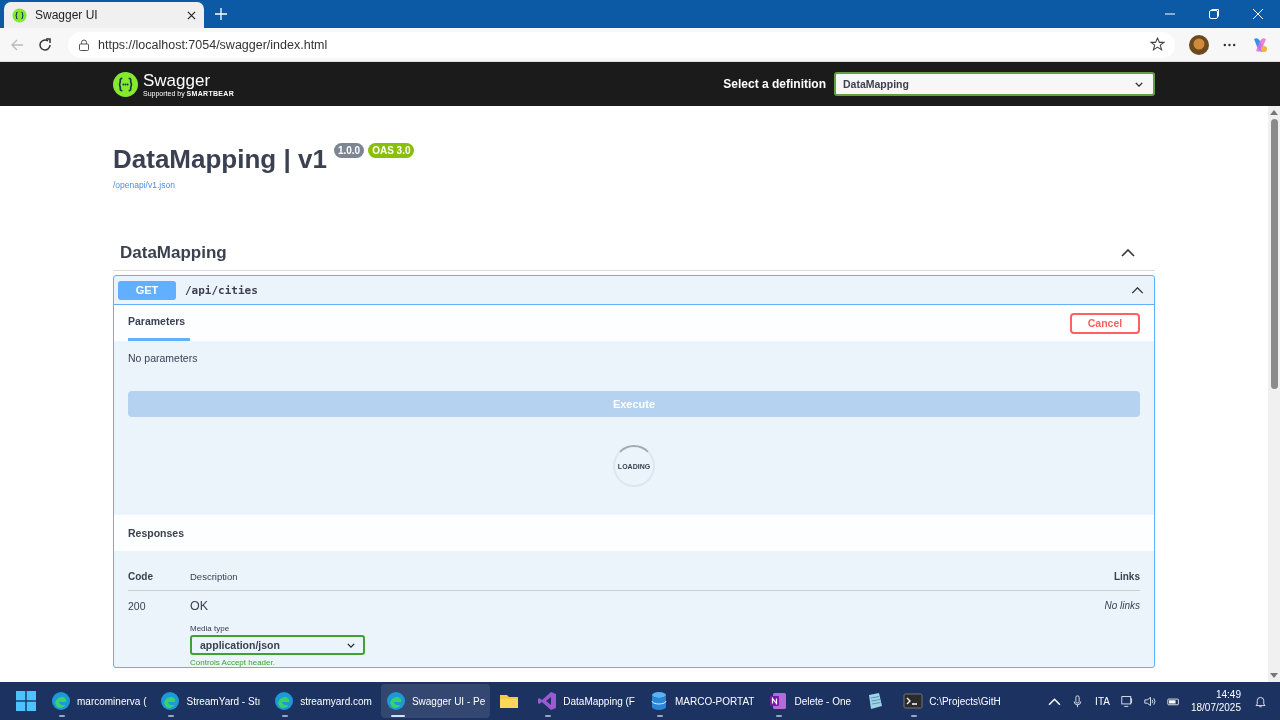  What do you see at coordinates (810, 701) in the screenshot?
I see `taskbar-app: Delete - One` at bounding box center [810, 701].